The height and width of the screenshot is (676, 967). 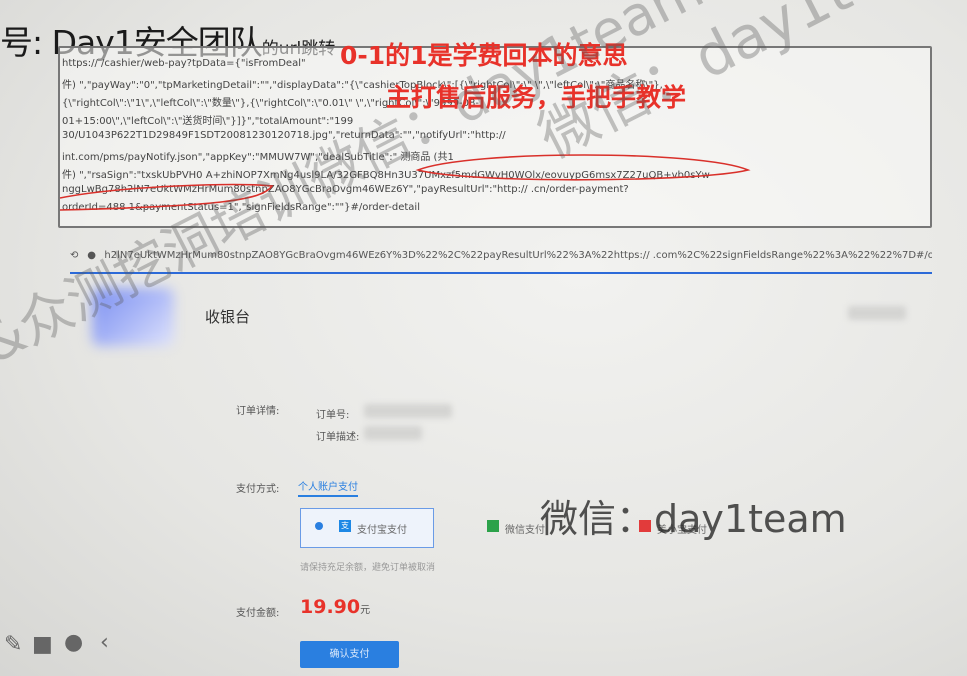 I want to click on video-camera-icon: ■, so click(x=42, y=644).